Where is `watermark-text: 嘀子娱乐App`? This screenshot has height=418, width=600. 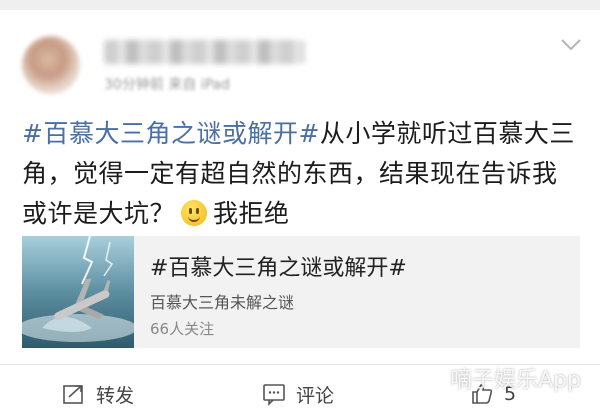 watermark-text: 嘀子娱乐App is located at coordinates (515, 380).